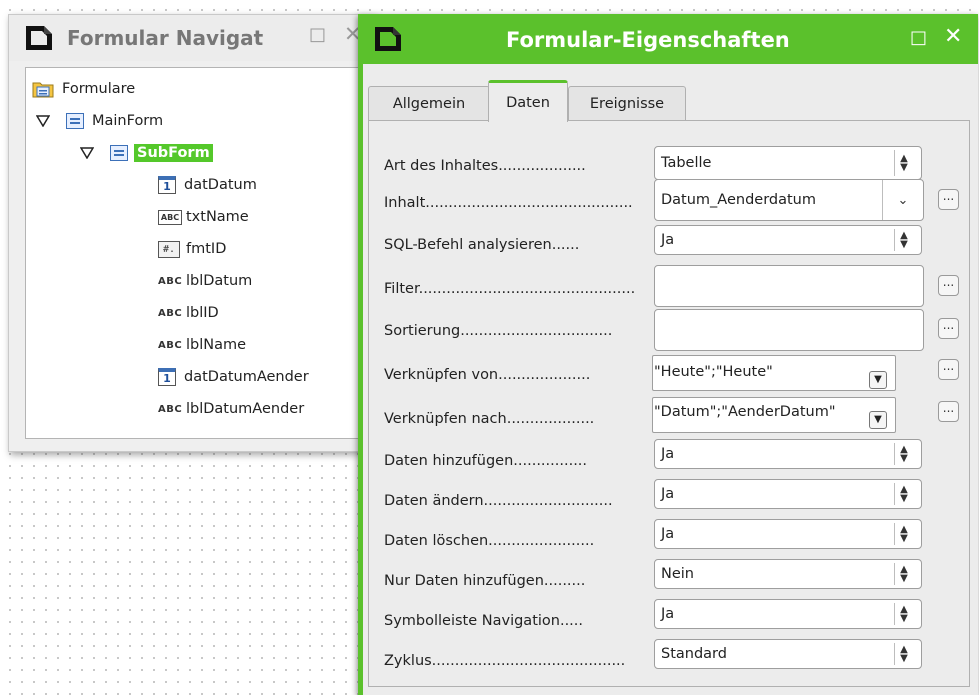 This screenshot has width=979, height=695. I want to click on navigator-minimize-button: □, so click(317, 34).